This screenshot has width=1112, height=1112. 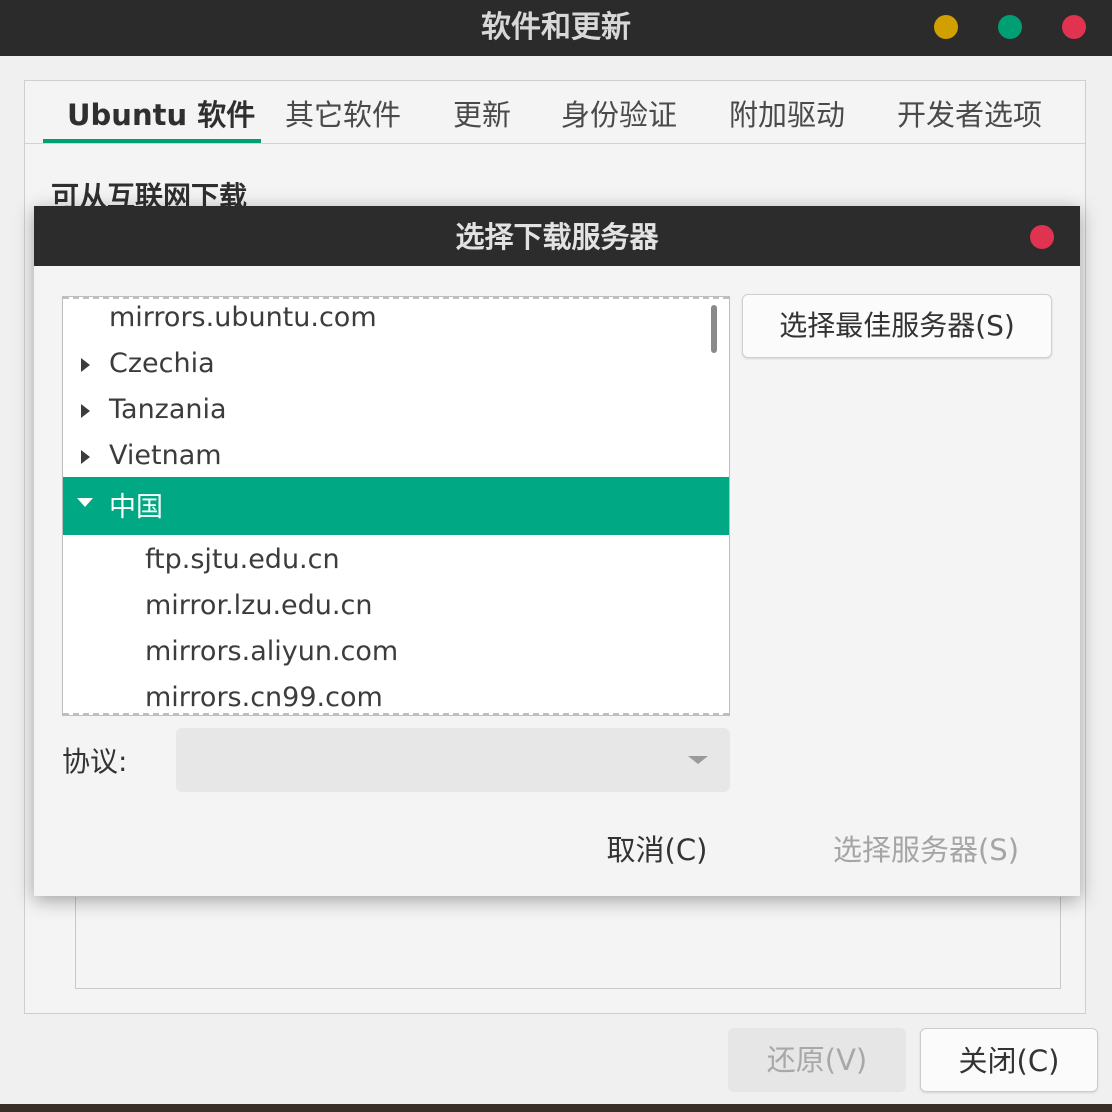 I want to click on minimize-button, so click(x=946, y=27).